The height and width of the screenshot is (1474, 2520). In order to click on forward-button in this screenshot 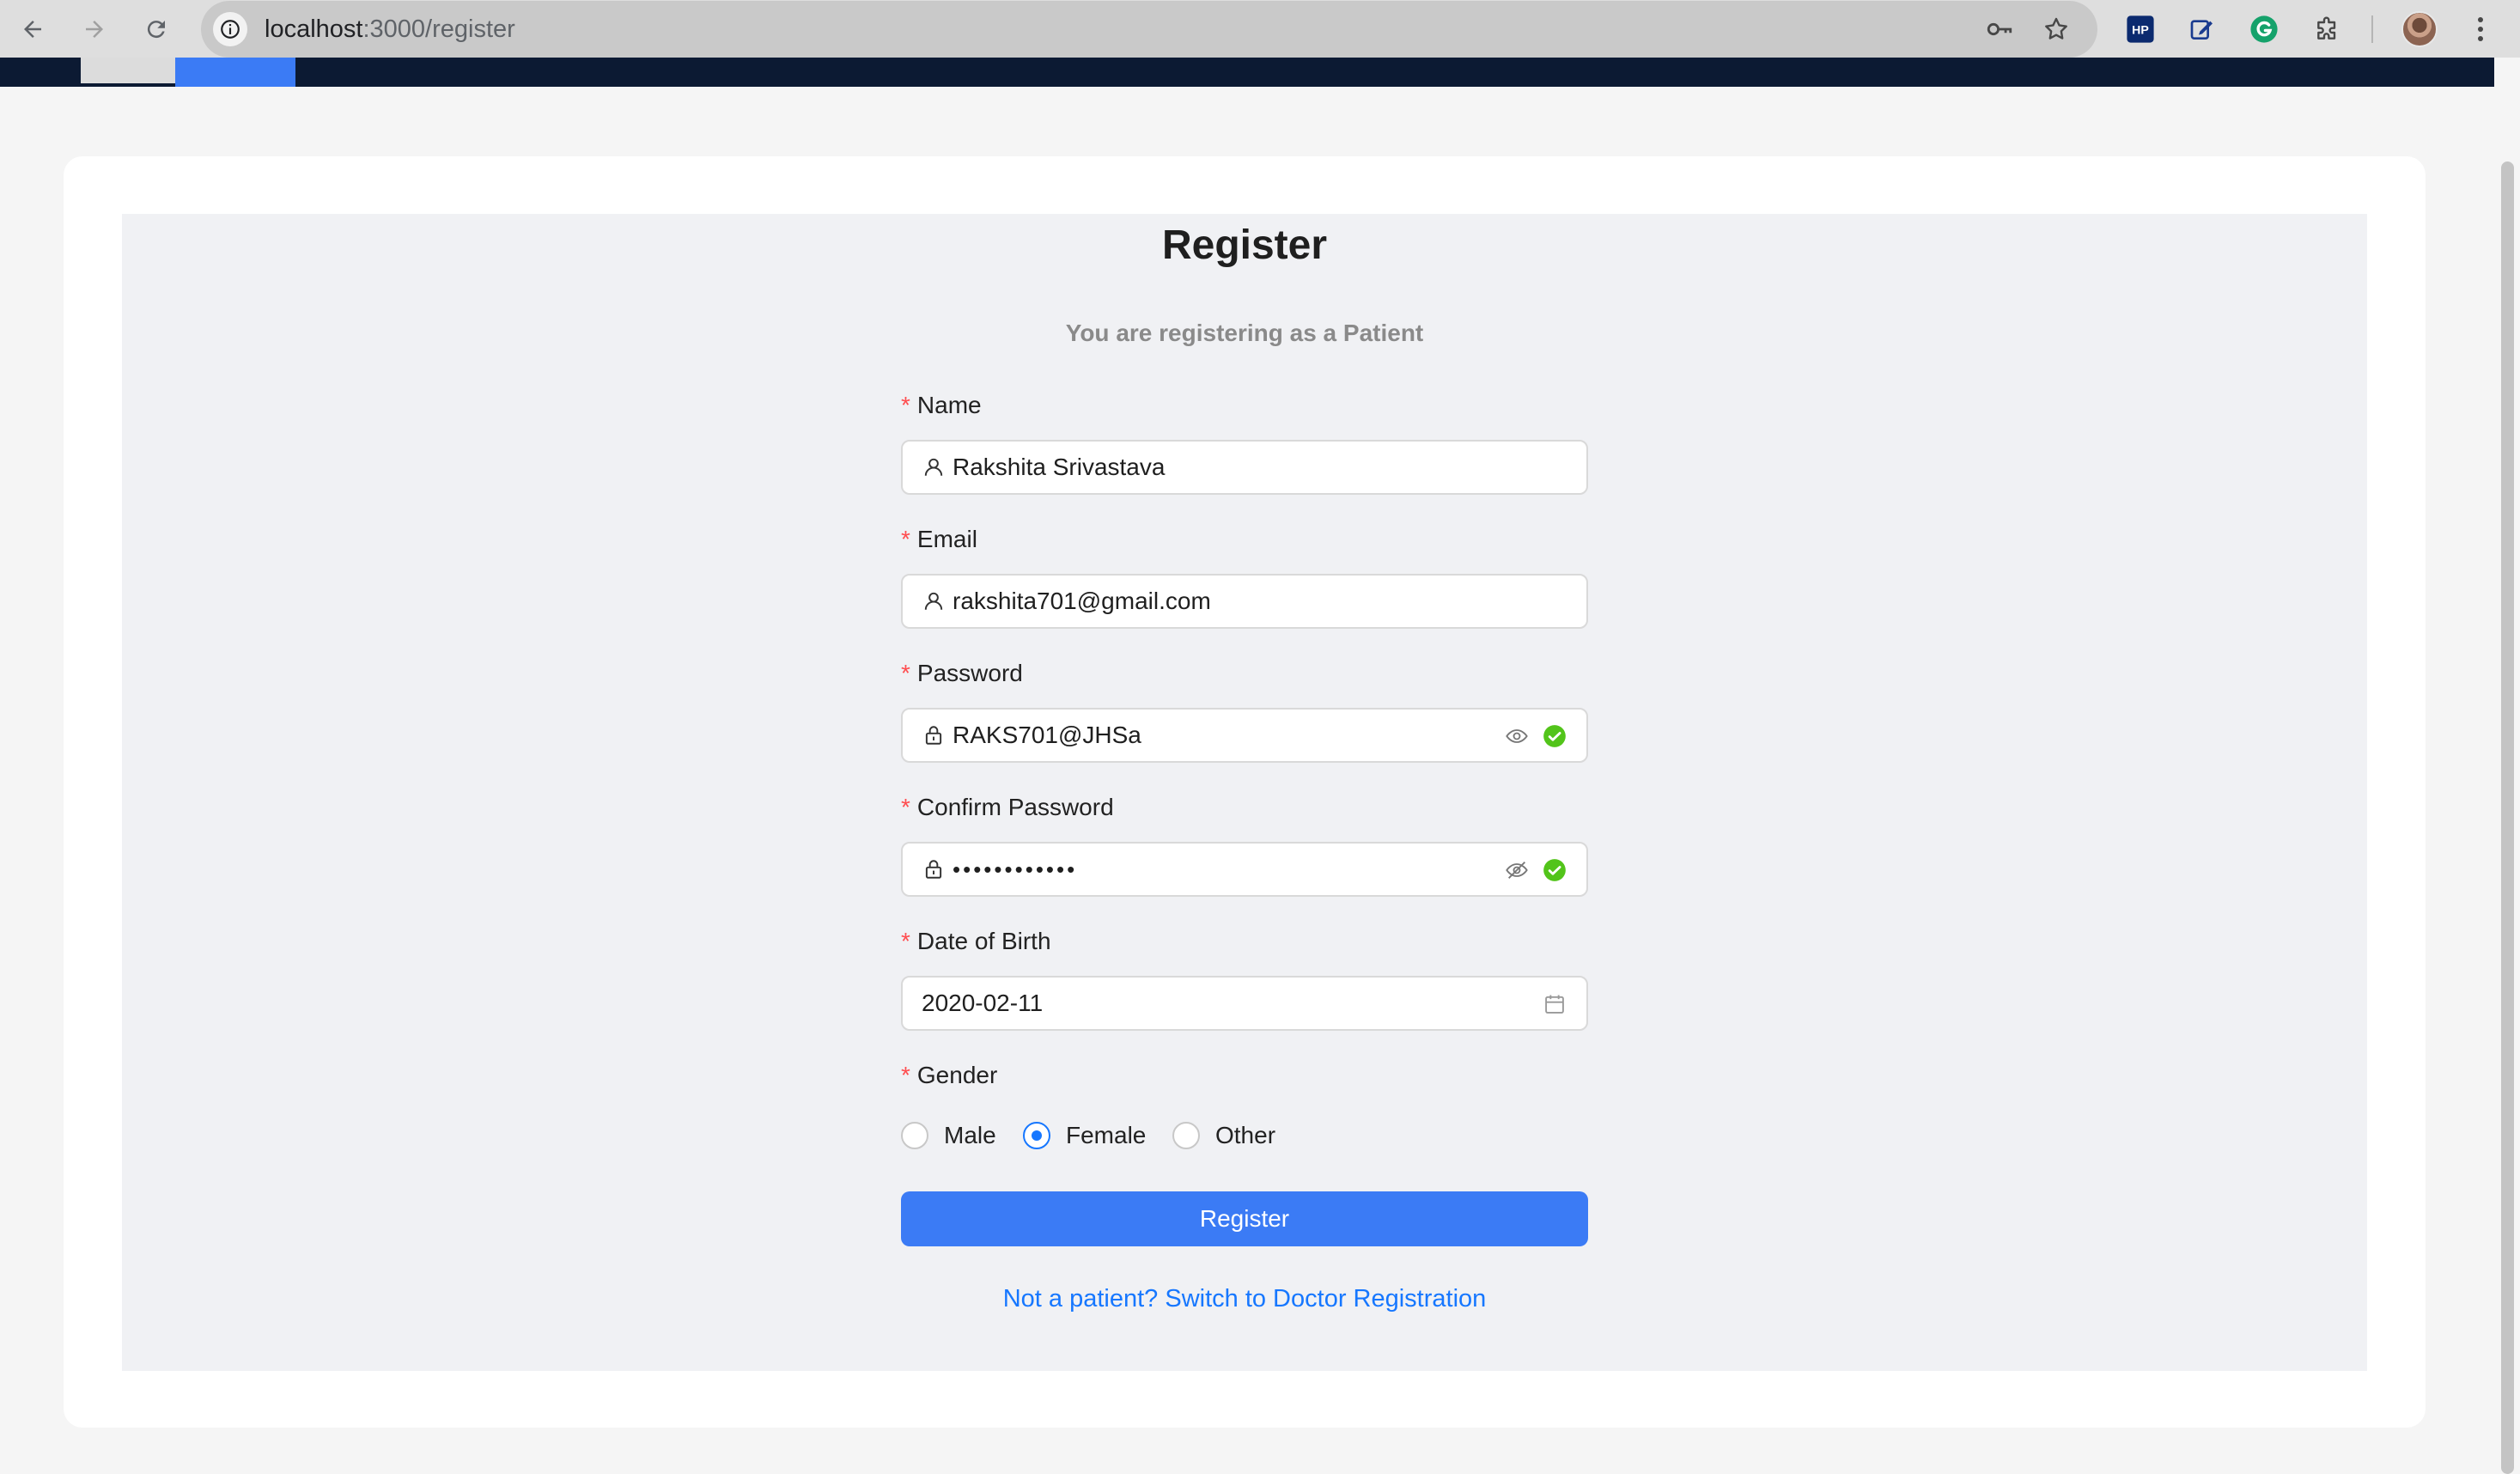, I will do `click(95, 29)`.